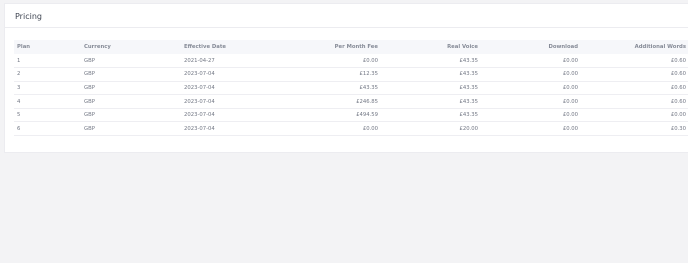 The image size is (688, 263). I want to click on column-header-effective-date: Effective Date, so click(231, 47).